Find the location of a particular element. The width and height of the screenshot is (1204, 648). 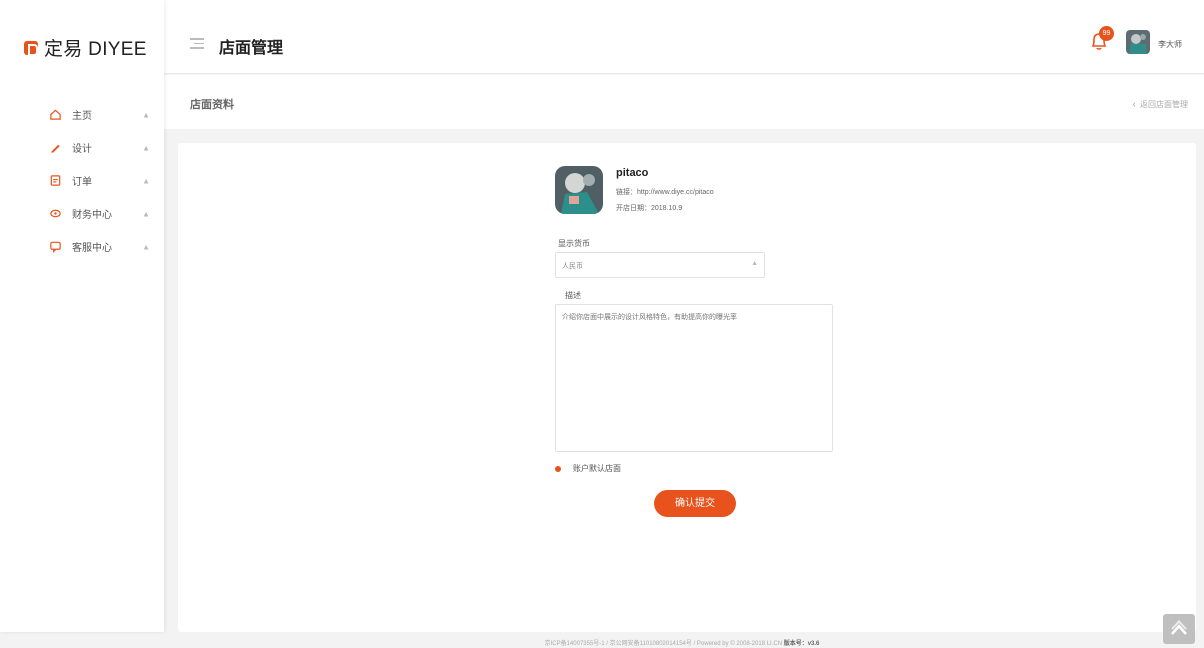

sidebar-item-label: 主页 is located at coordinates (82, 116).